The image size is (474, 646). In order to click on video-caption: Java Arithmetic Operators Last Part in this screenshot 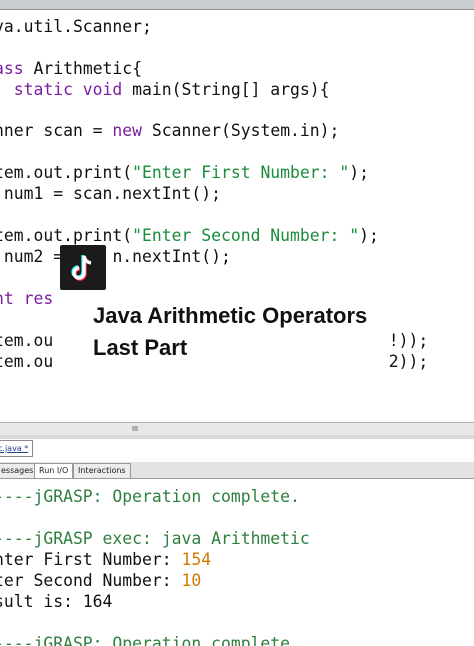, I will do `click(230, 332)`.